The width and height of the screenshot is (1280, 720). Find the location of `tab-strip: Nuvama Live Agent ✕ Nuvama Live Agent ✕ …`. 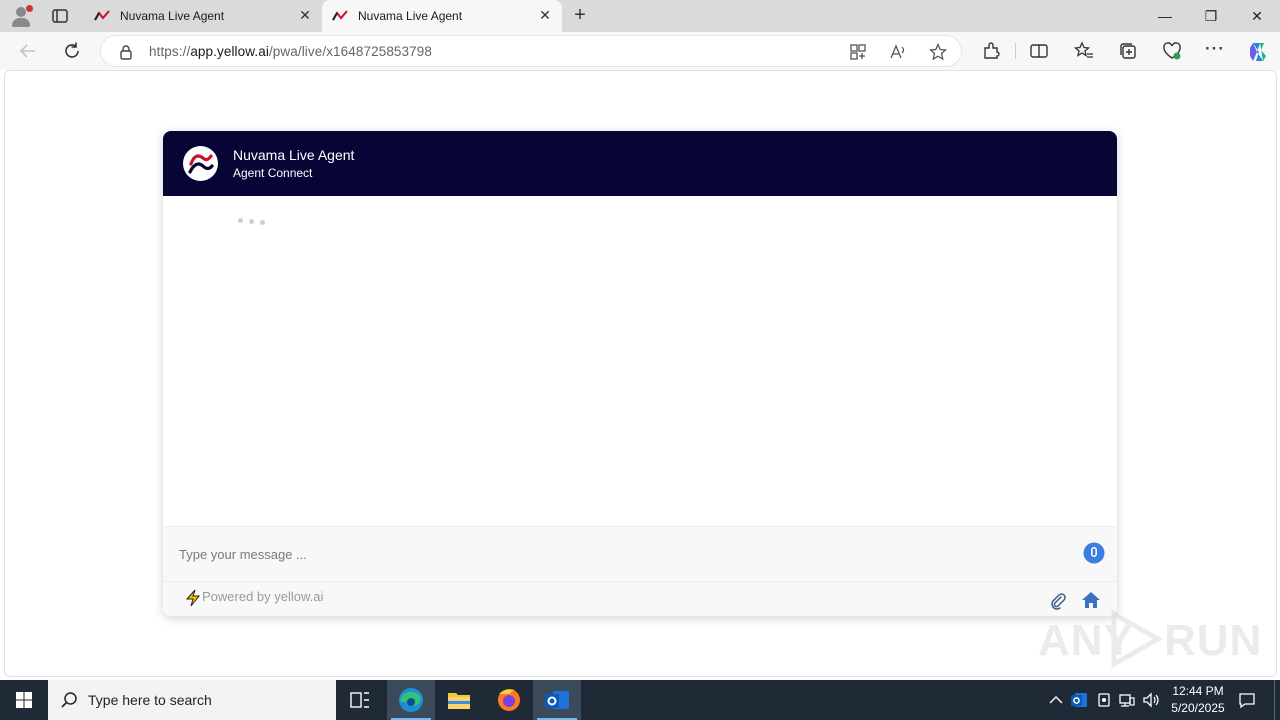

tab-strip: Nuvama Live Agent ✕ Nuvama Live Agent ✕ … is located at coordinates (640, 16).